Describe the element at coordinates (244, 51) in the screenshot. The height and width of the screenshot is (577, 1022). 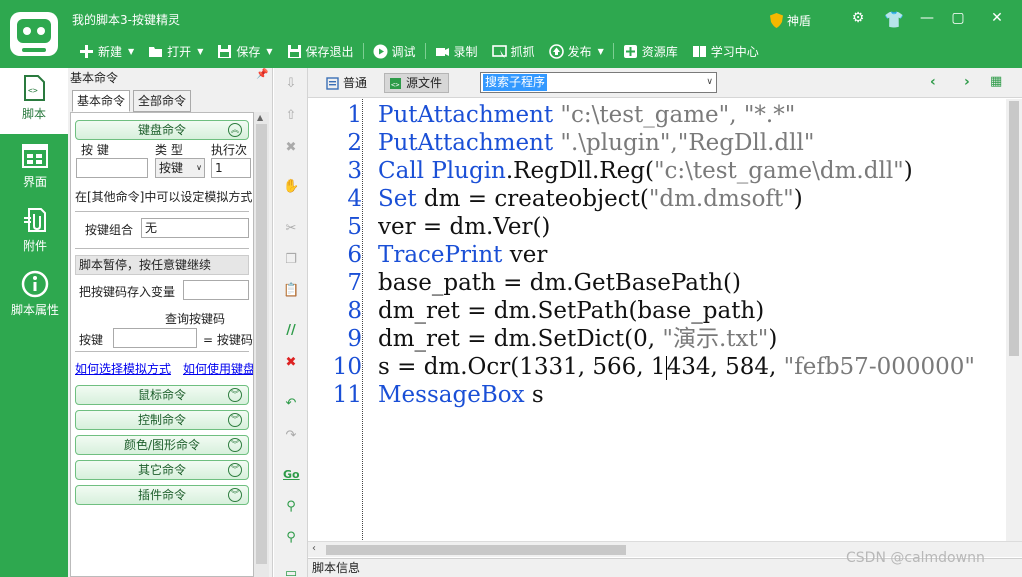
I see `save-button: 保存 ▼` at that location.